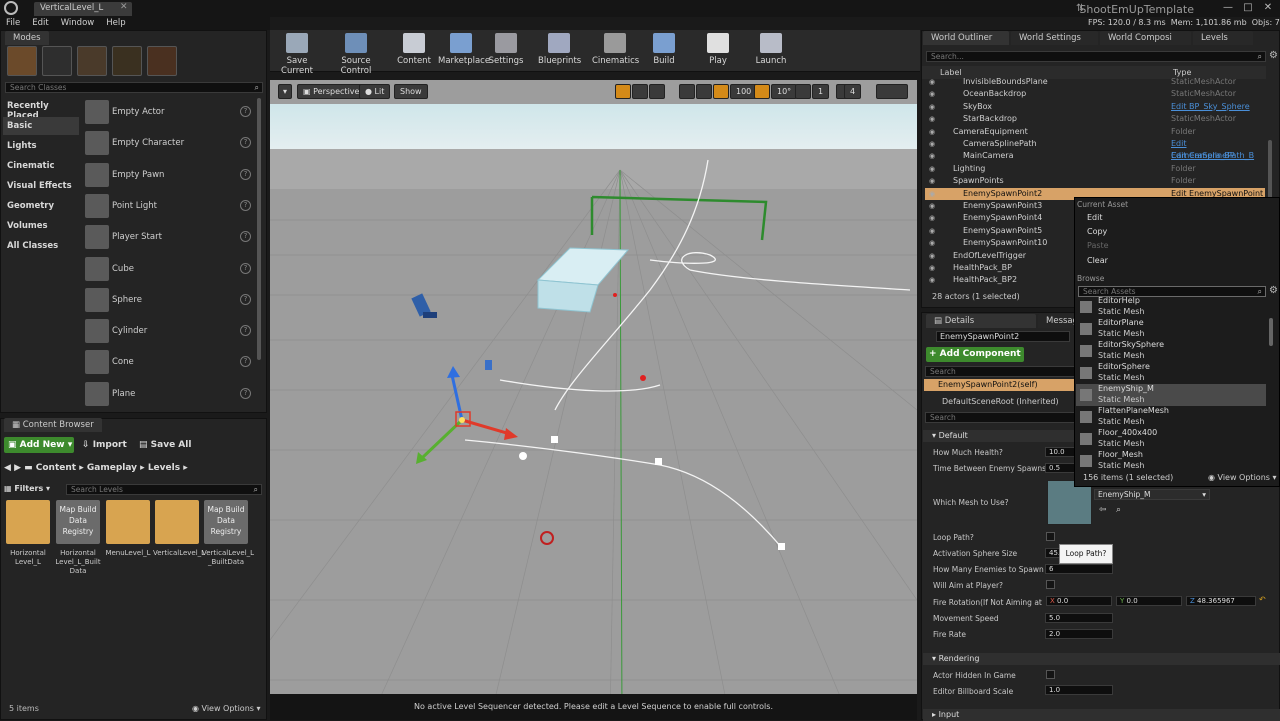 The image size is (1280, 721). What do you see at coordinates (165, 445) in the screenshot?
I see `save-all-button: ▤ Save All` at bounding box center [165, 445].